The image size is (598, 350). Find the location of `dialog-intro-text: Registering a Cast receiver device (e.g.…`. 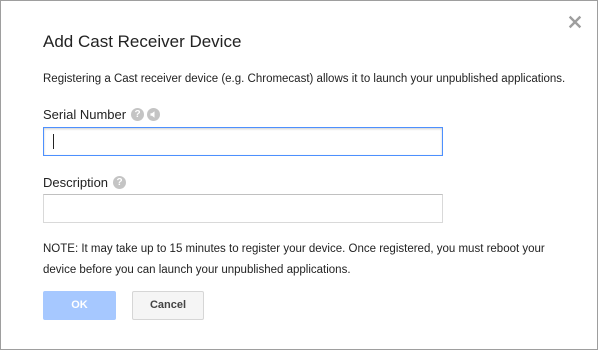

dialog-intro-text: Registering a Cast receiver device (e.g.… is located at coordinates (304, 79).